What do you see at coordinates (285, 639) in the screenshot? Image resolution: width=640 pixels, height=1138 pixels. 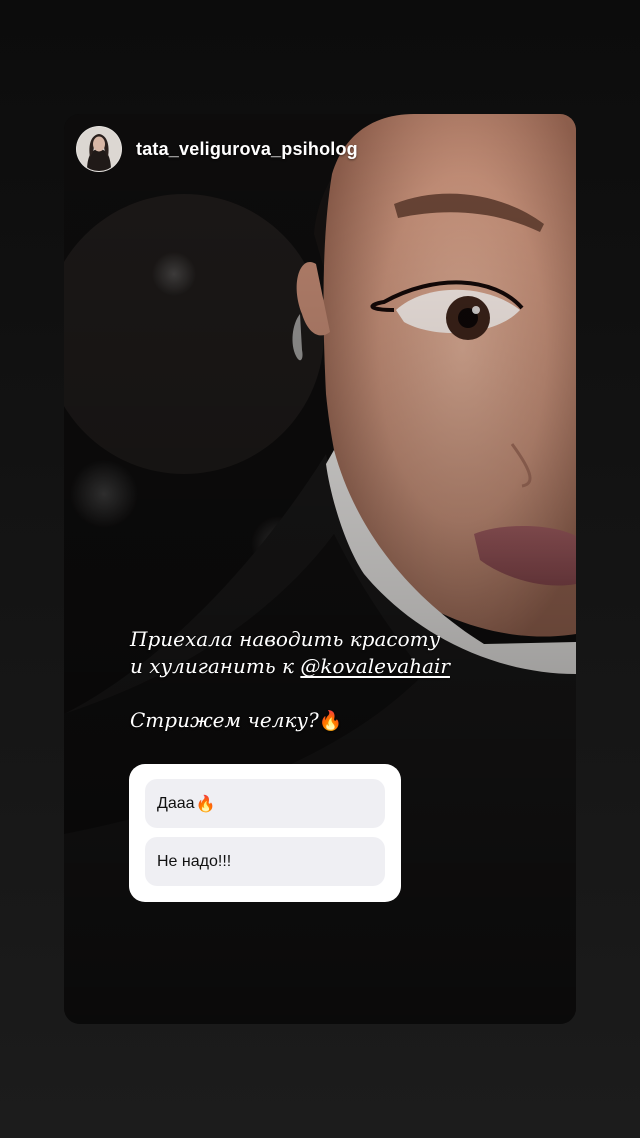 I see `caption-line-1: Приехала наводить красоту` at bounding box center [285, 639].